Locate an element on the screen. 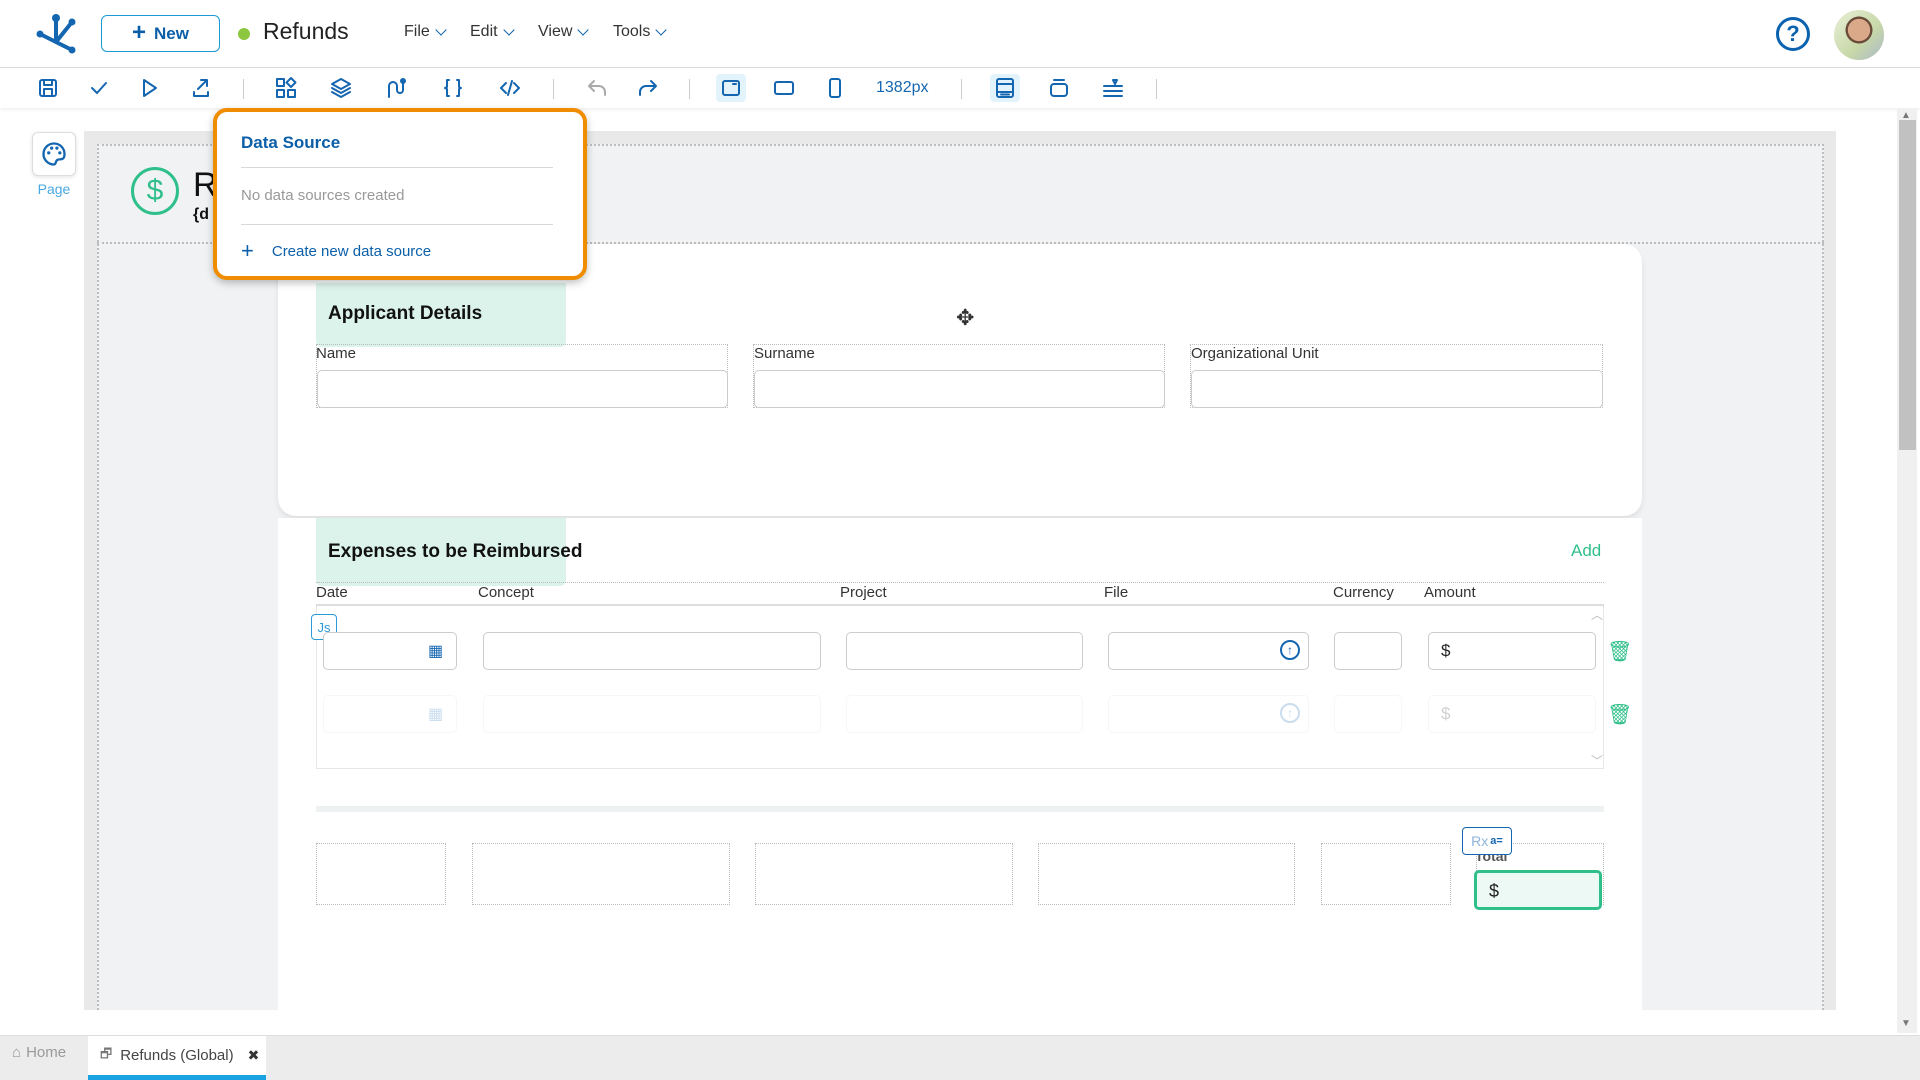  mobile-view-button is located at coordinates (835, 88).